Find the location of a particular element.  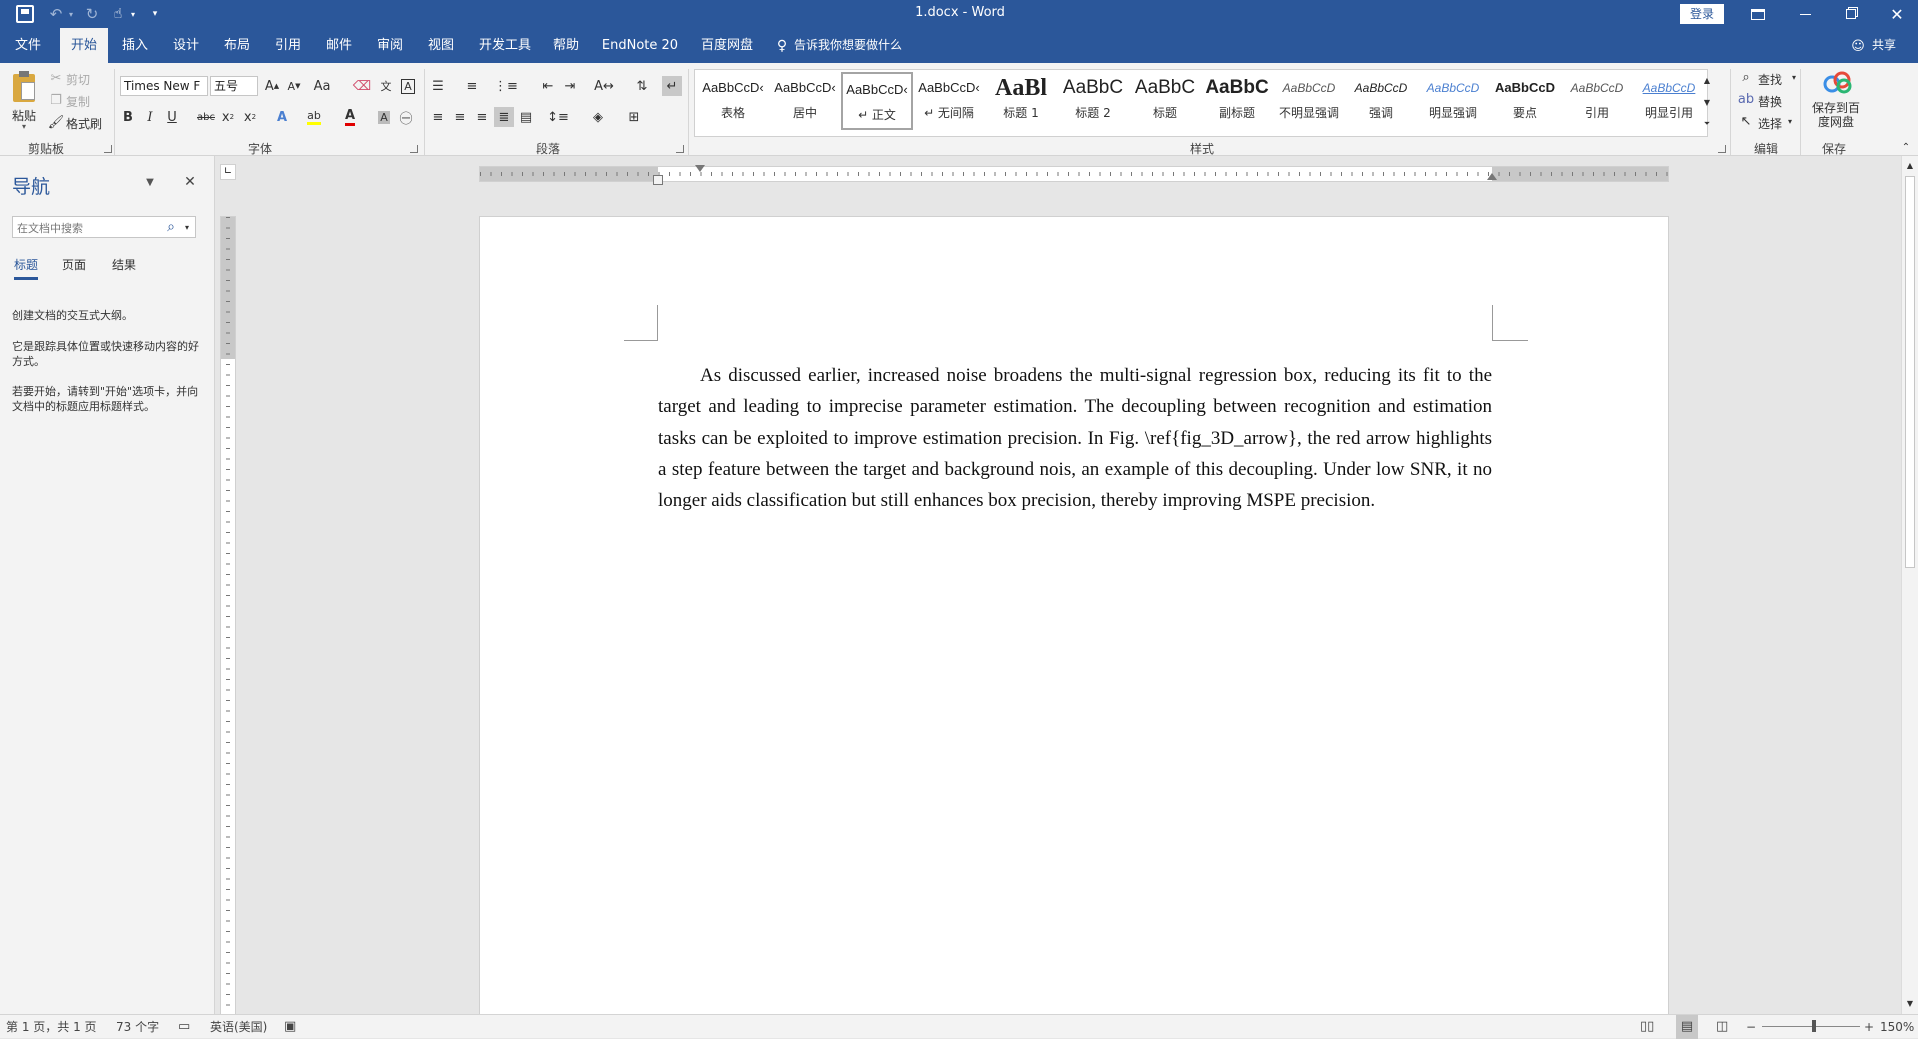

style-item: AaBbCcD 明显强调 is located at coordinates (1453, 101).